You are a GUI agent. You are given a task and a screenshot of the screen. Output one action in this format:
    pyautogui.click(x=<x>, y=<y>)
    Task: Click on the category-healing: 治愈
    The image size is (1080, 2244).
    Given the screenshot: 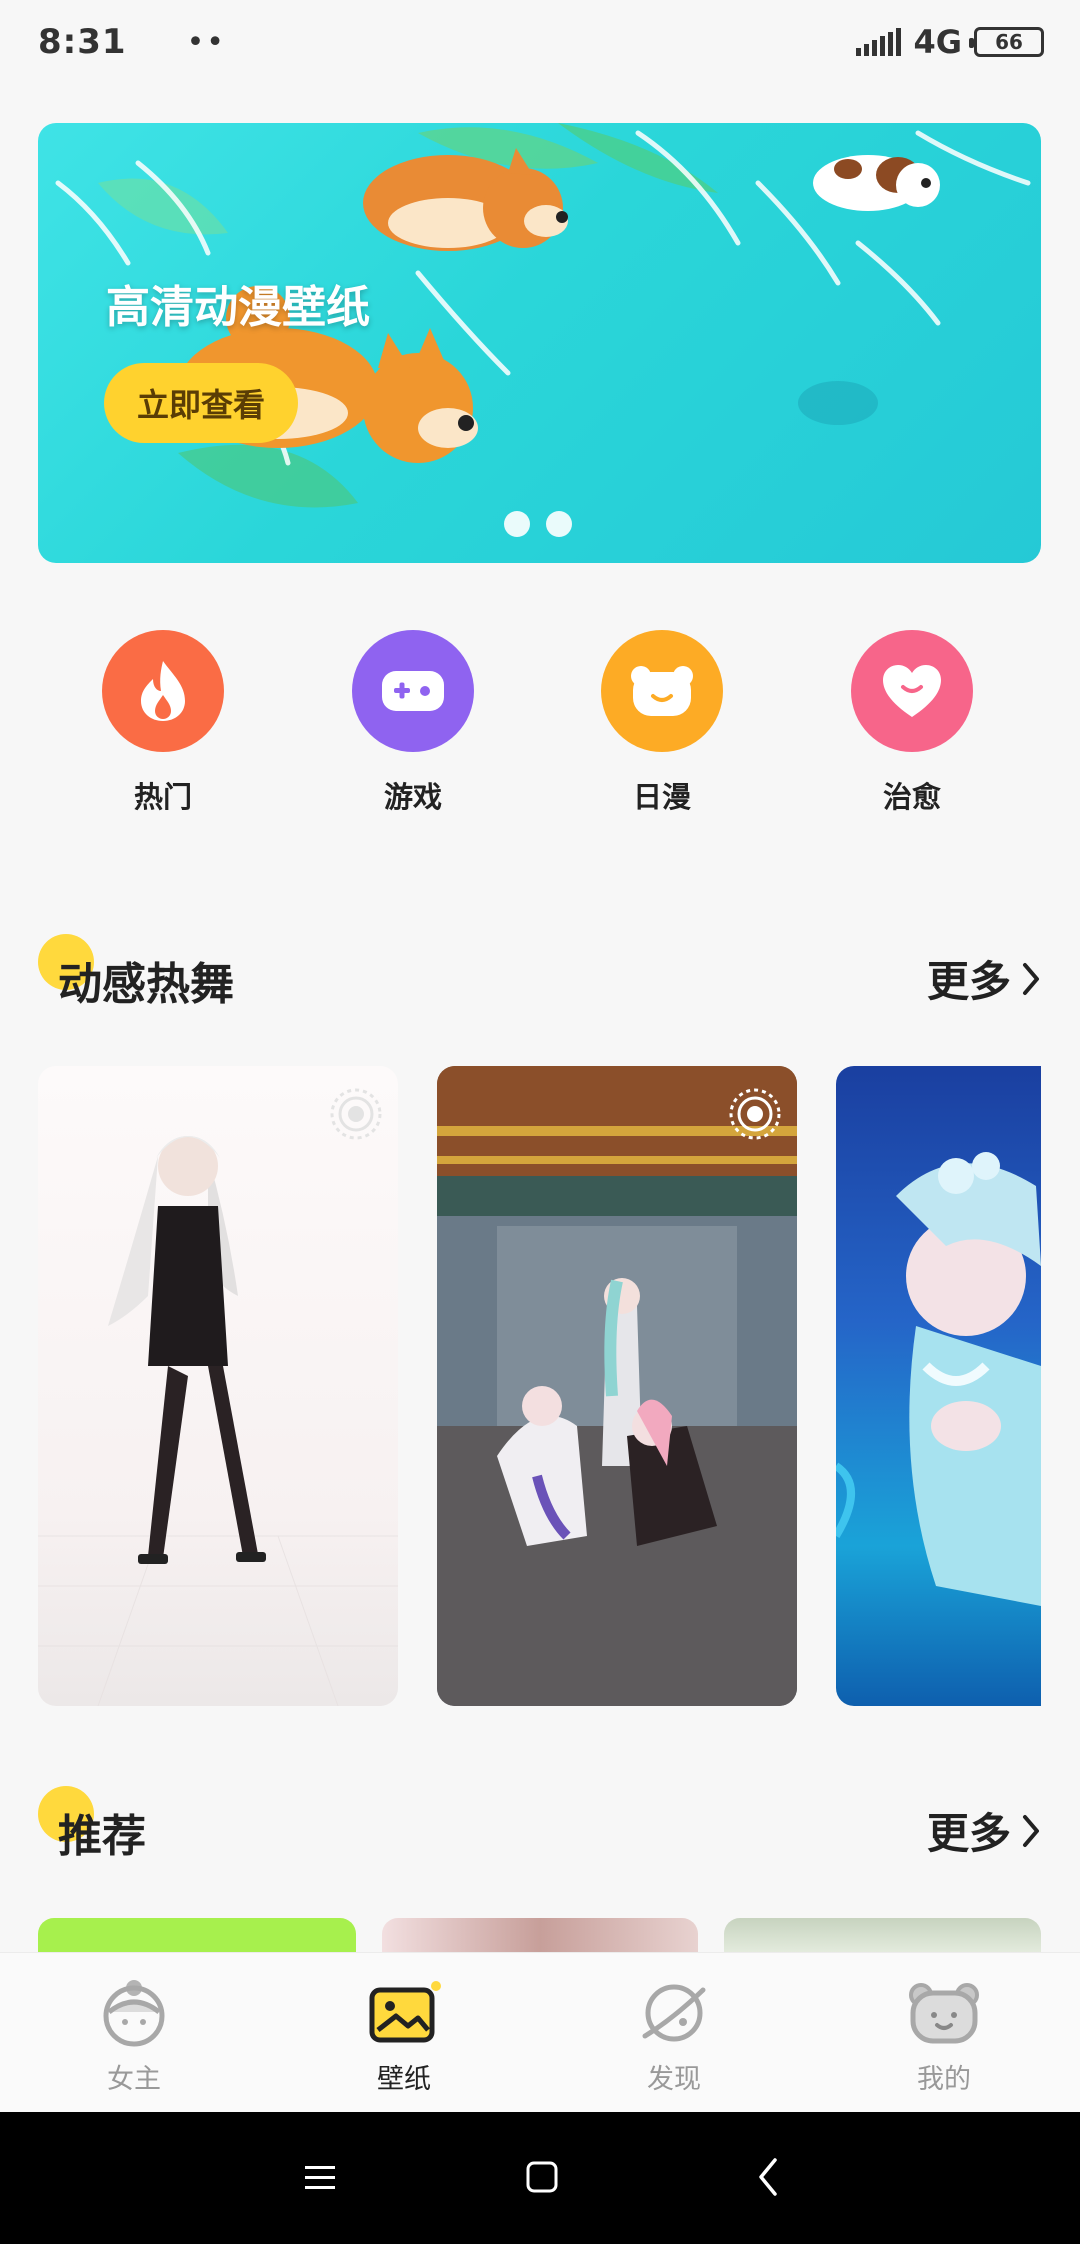 What is the action you would take?
    pyautogui.click(x=912, y=723)
    